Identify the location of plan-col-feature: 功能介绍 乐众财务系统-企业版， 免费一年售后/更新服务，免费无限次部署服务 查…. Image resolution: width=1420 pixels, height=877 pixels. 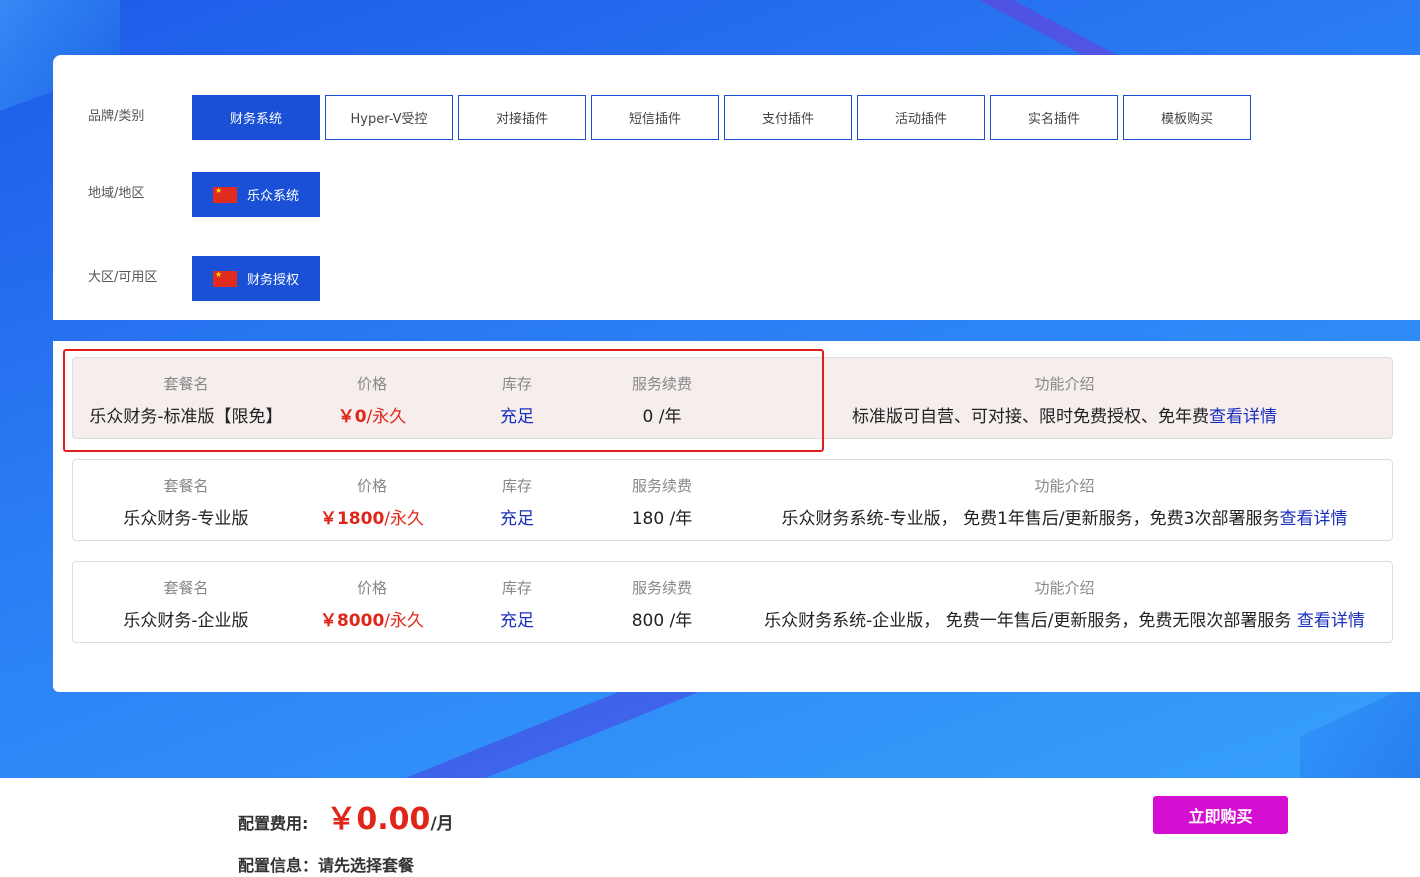
(1064, 602).